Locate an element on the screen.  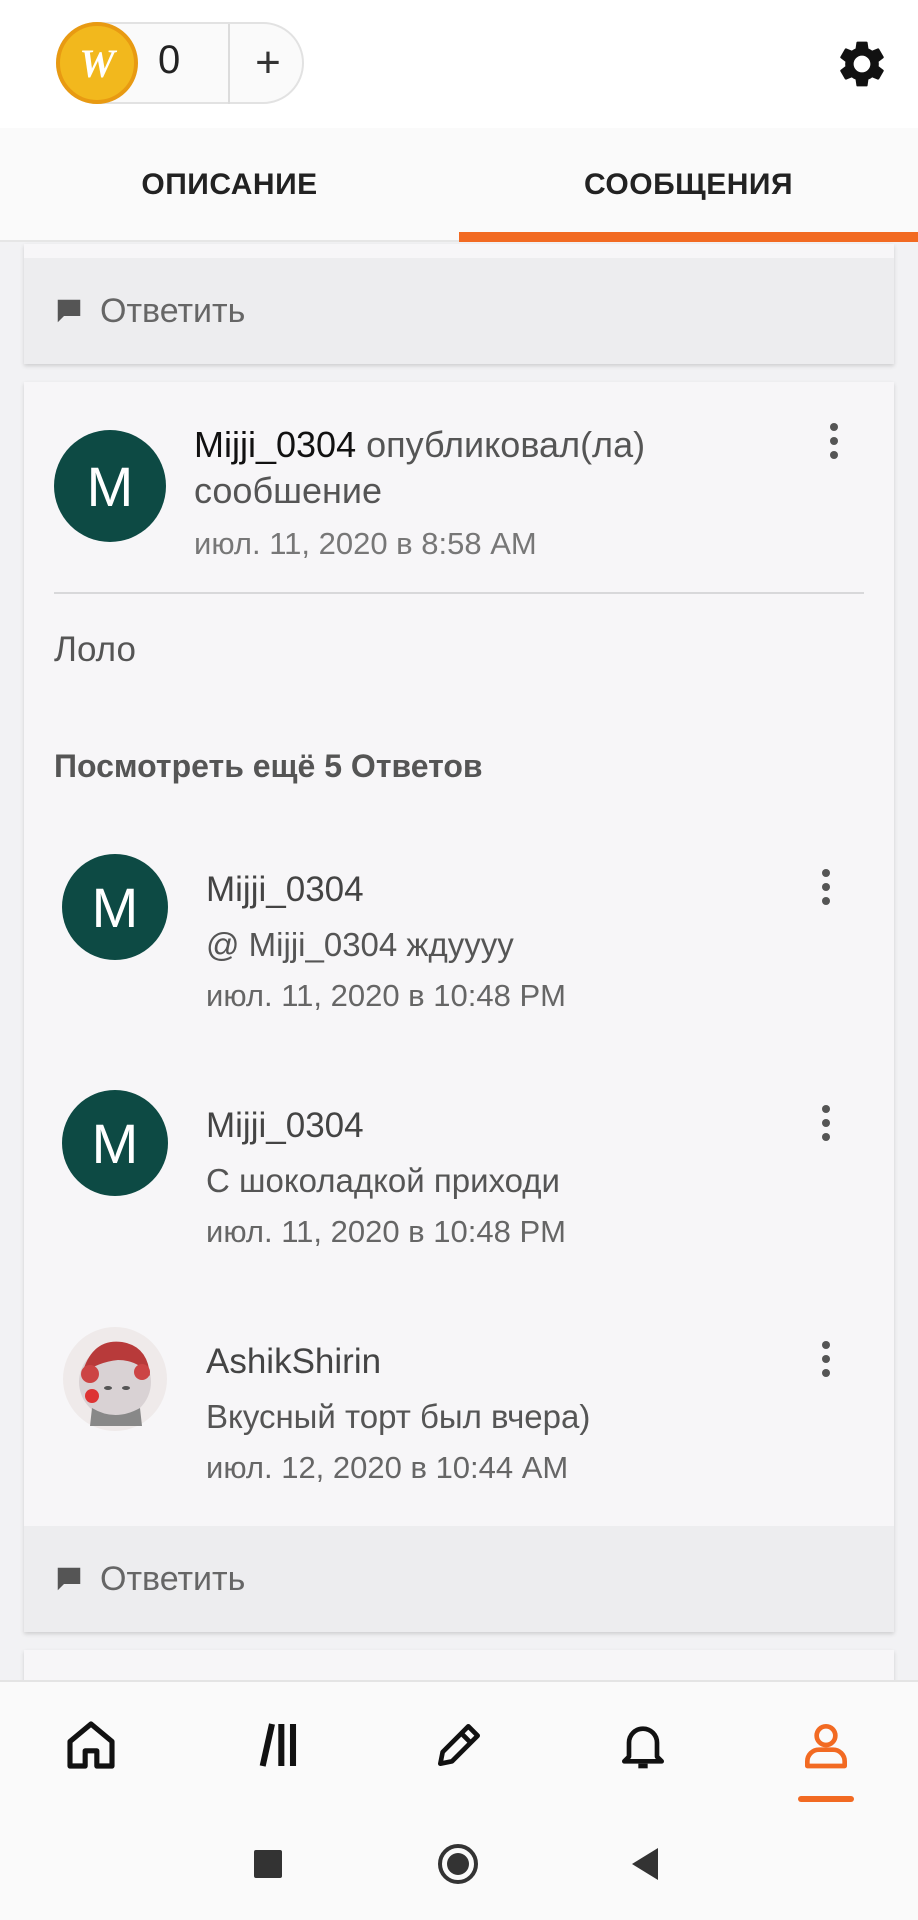
reply-avatar-image is located at coordinates (115, 1379).